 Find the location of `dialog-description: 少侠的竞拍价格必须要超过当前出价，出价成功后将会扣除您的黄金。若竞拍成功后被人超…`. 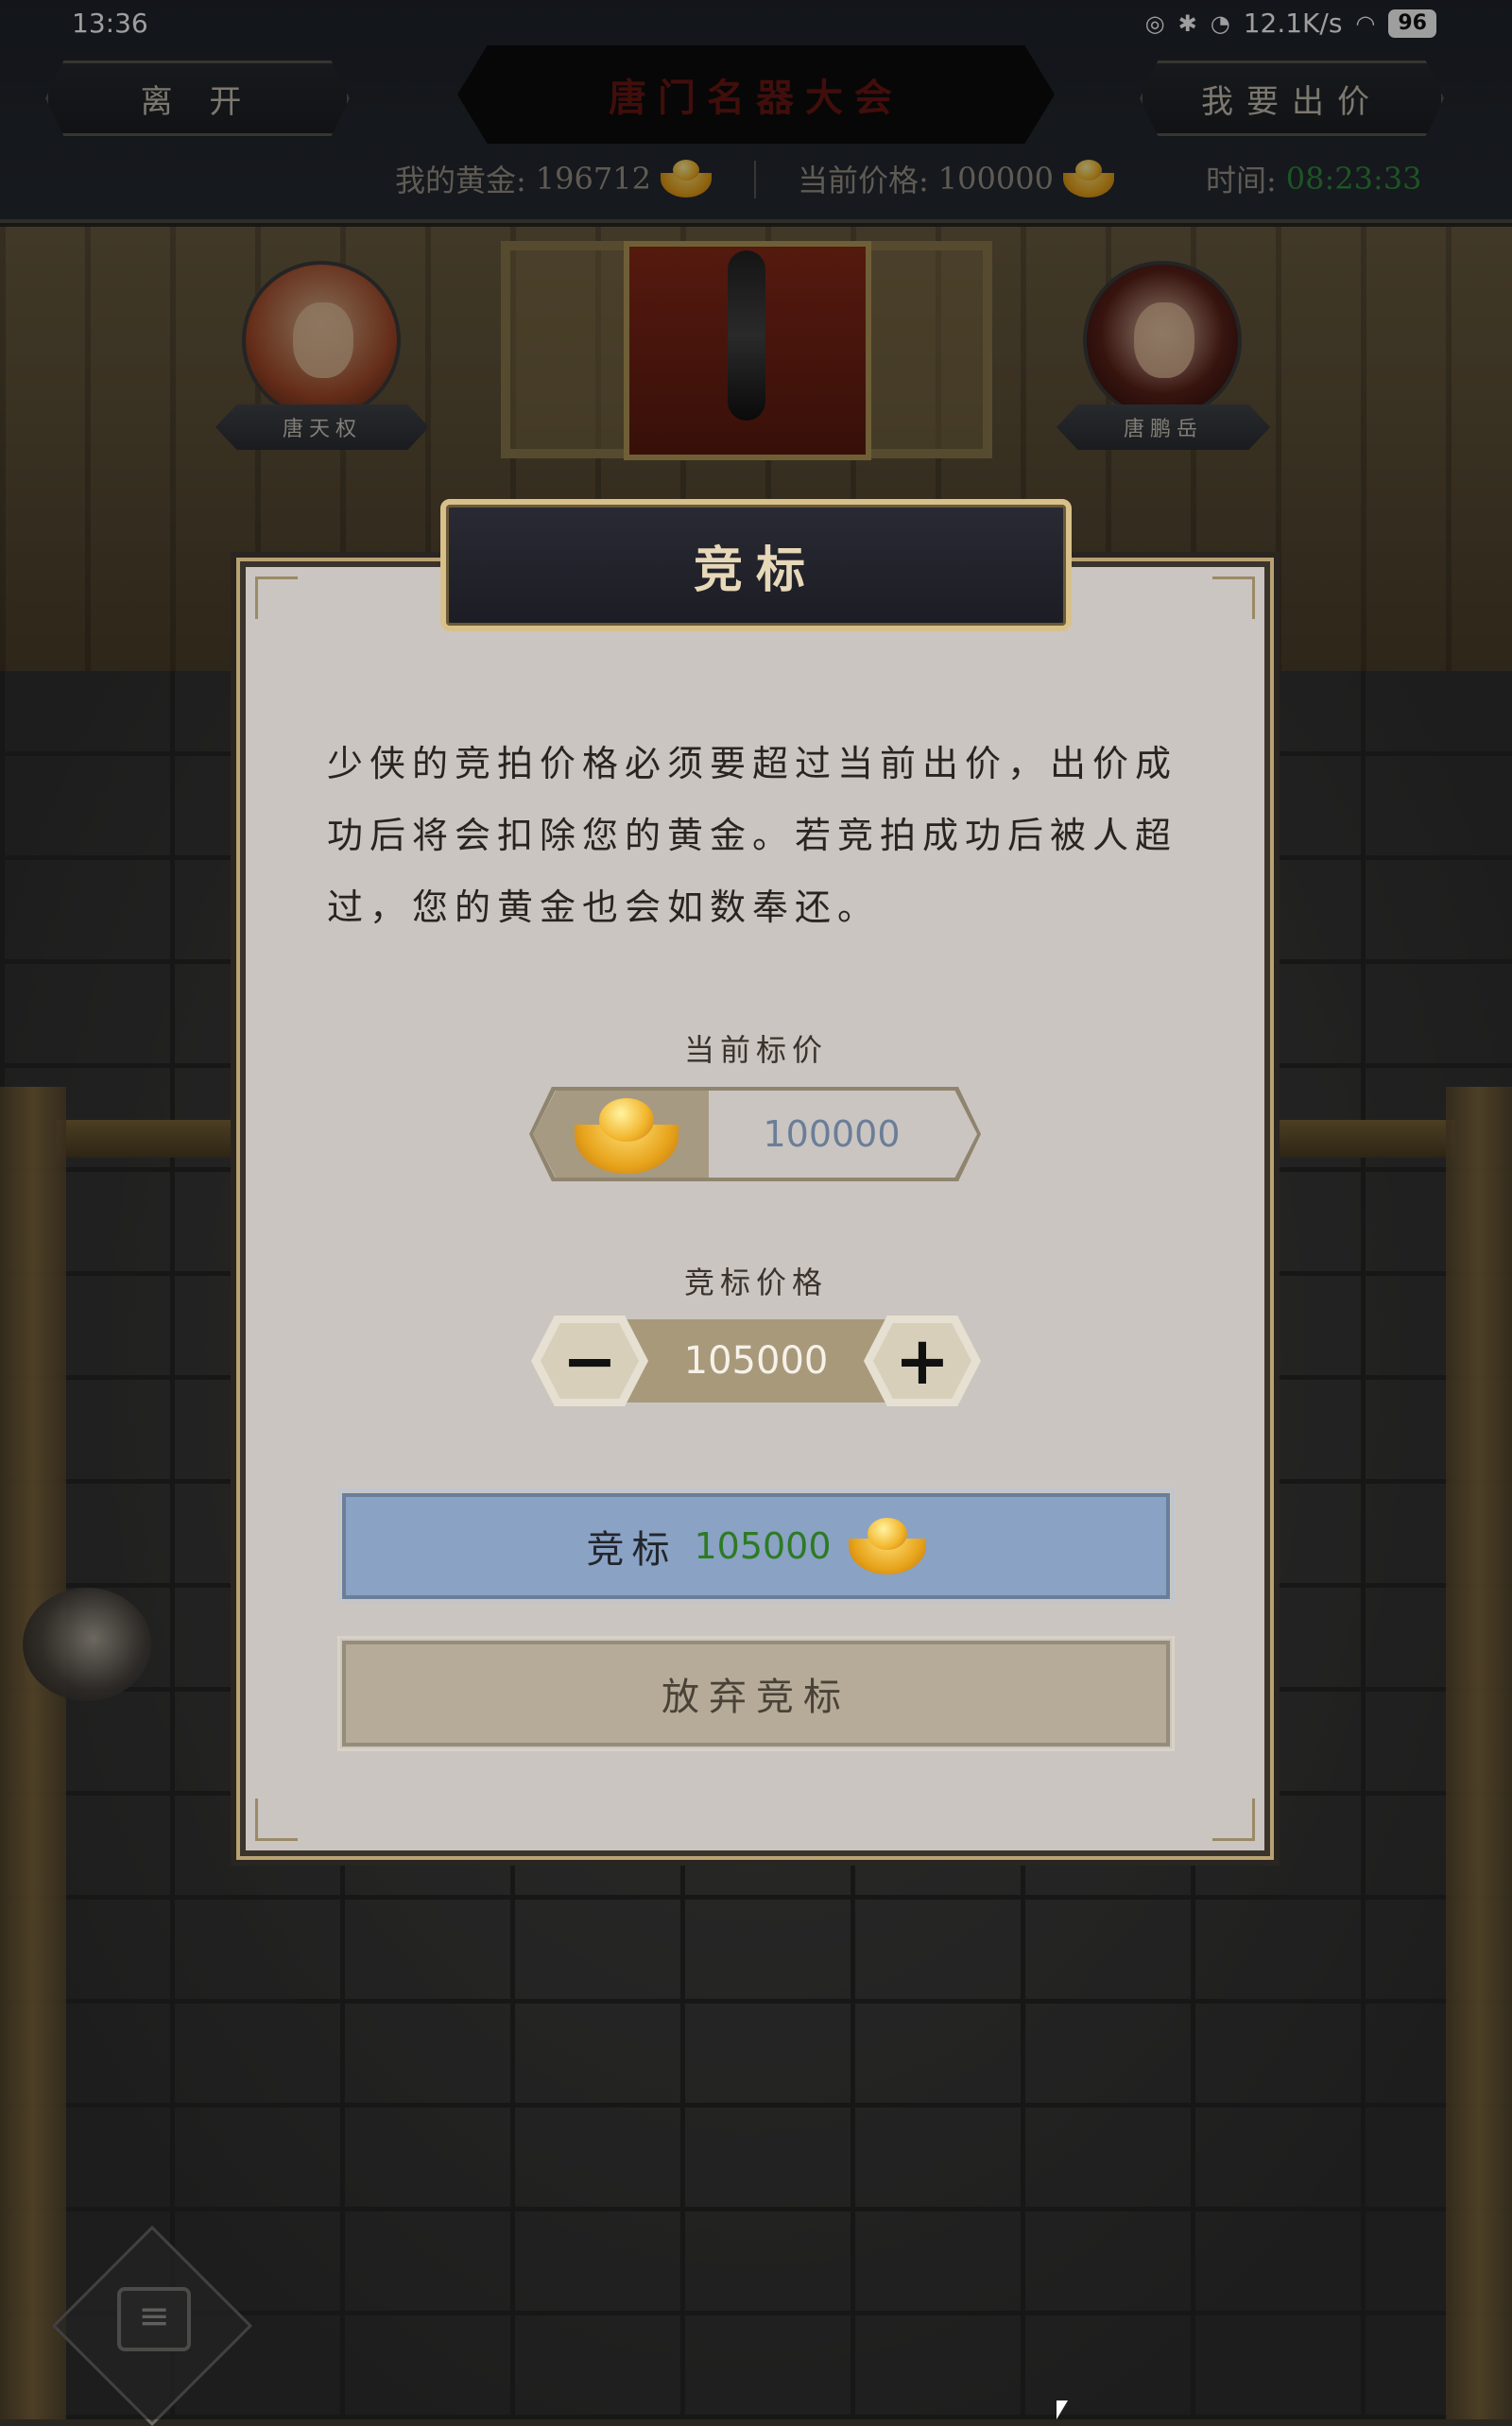

dialog-description: 少侠的竞拍价格必须要超过当前出价，出价成功后将会扣除您的黄金。若竞拍成功后被人超… is located at coordinates (752, 835).